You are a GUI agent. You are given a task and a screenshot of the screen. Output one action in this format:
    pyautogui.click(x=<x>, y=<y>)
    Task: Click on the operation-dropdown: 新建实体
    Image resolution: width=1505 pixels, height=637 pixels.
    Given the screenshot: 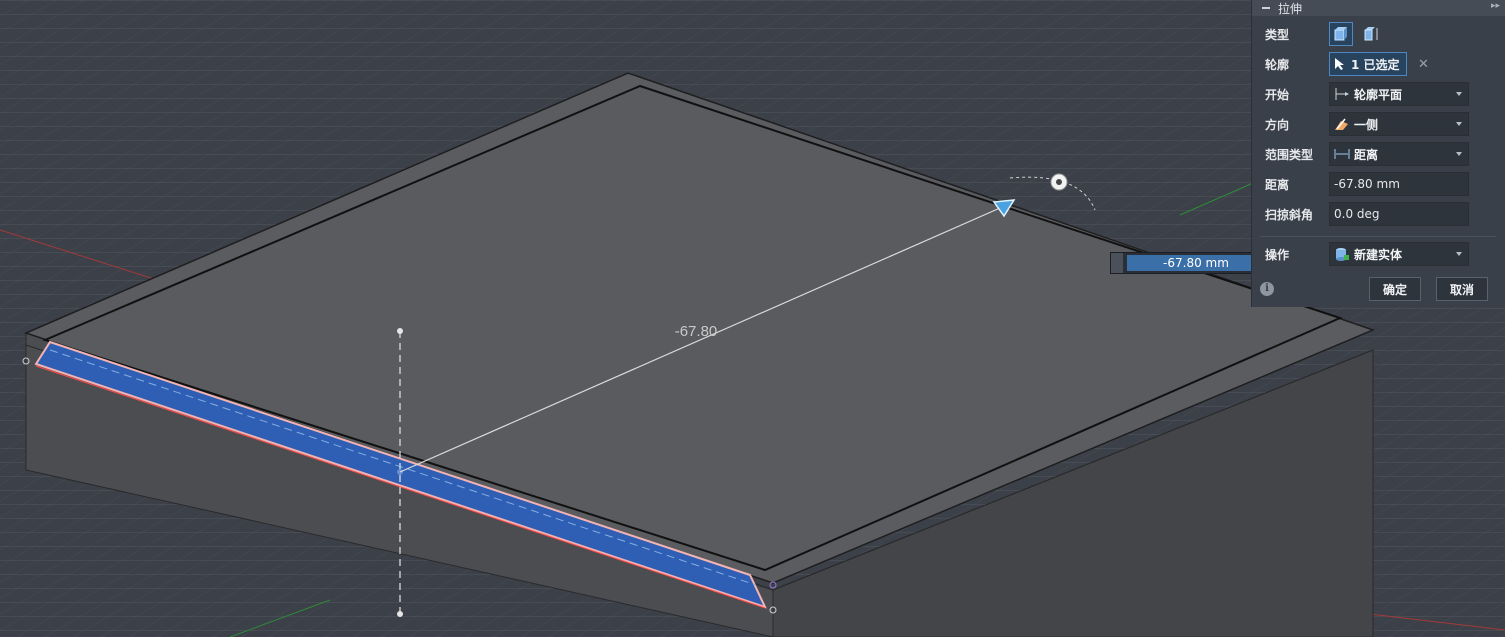 What is the action you would take?
    pyautogui.click(x=1399, y=254)
    